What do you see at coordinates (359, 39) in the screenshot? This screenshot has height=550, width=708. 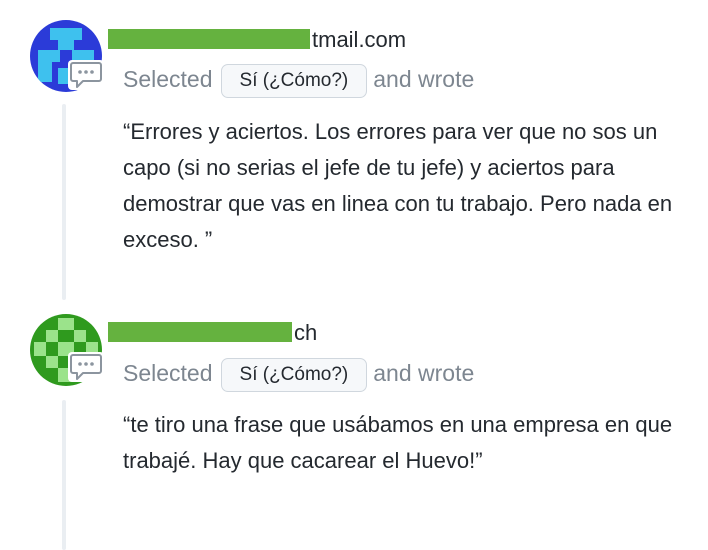 I see `author-name-suffix: tmail.com` at bounding box center [359, 39].